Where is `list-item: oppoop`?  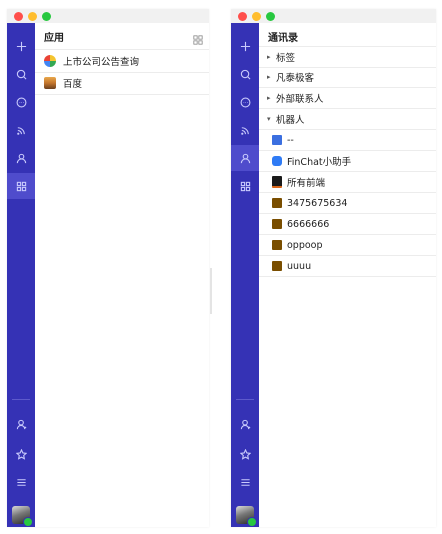 list-item: oppoop is located at coordinates (347, 245).